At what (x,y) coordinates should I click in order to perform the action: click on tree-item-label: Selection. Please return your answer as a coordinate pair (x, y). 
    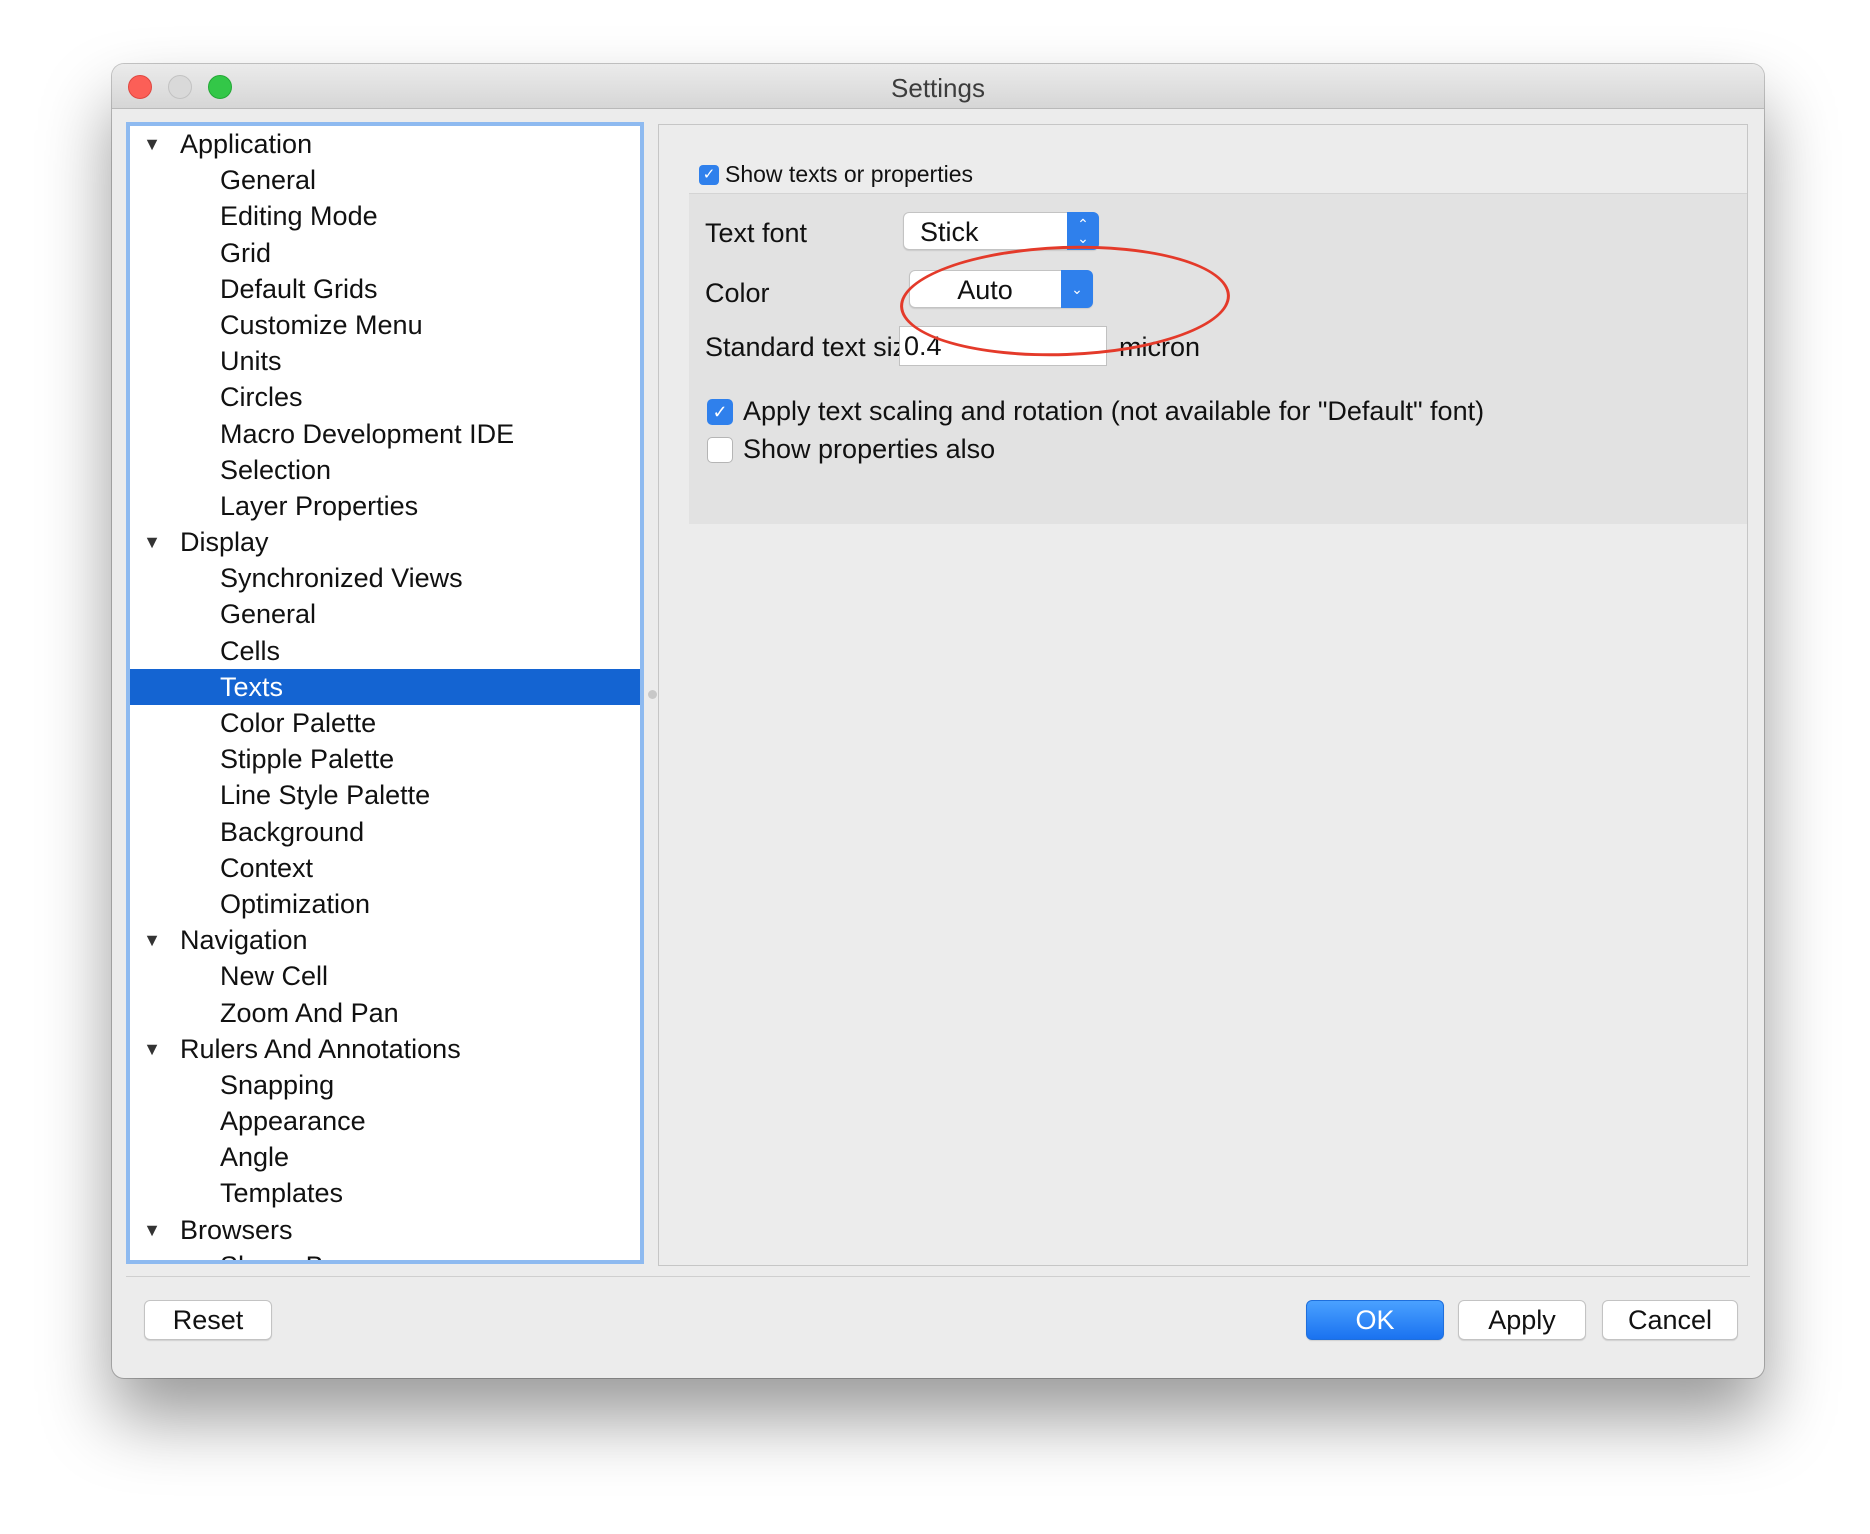
    Looking at the image, I should click on (276, 469).